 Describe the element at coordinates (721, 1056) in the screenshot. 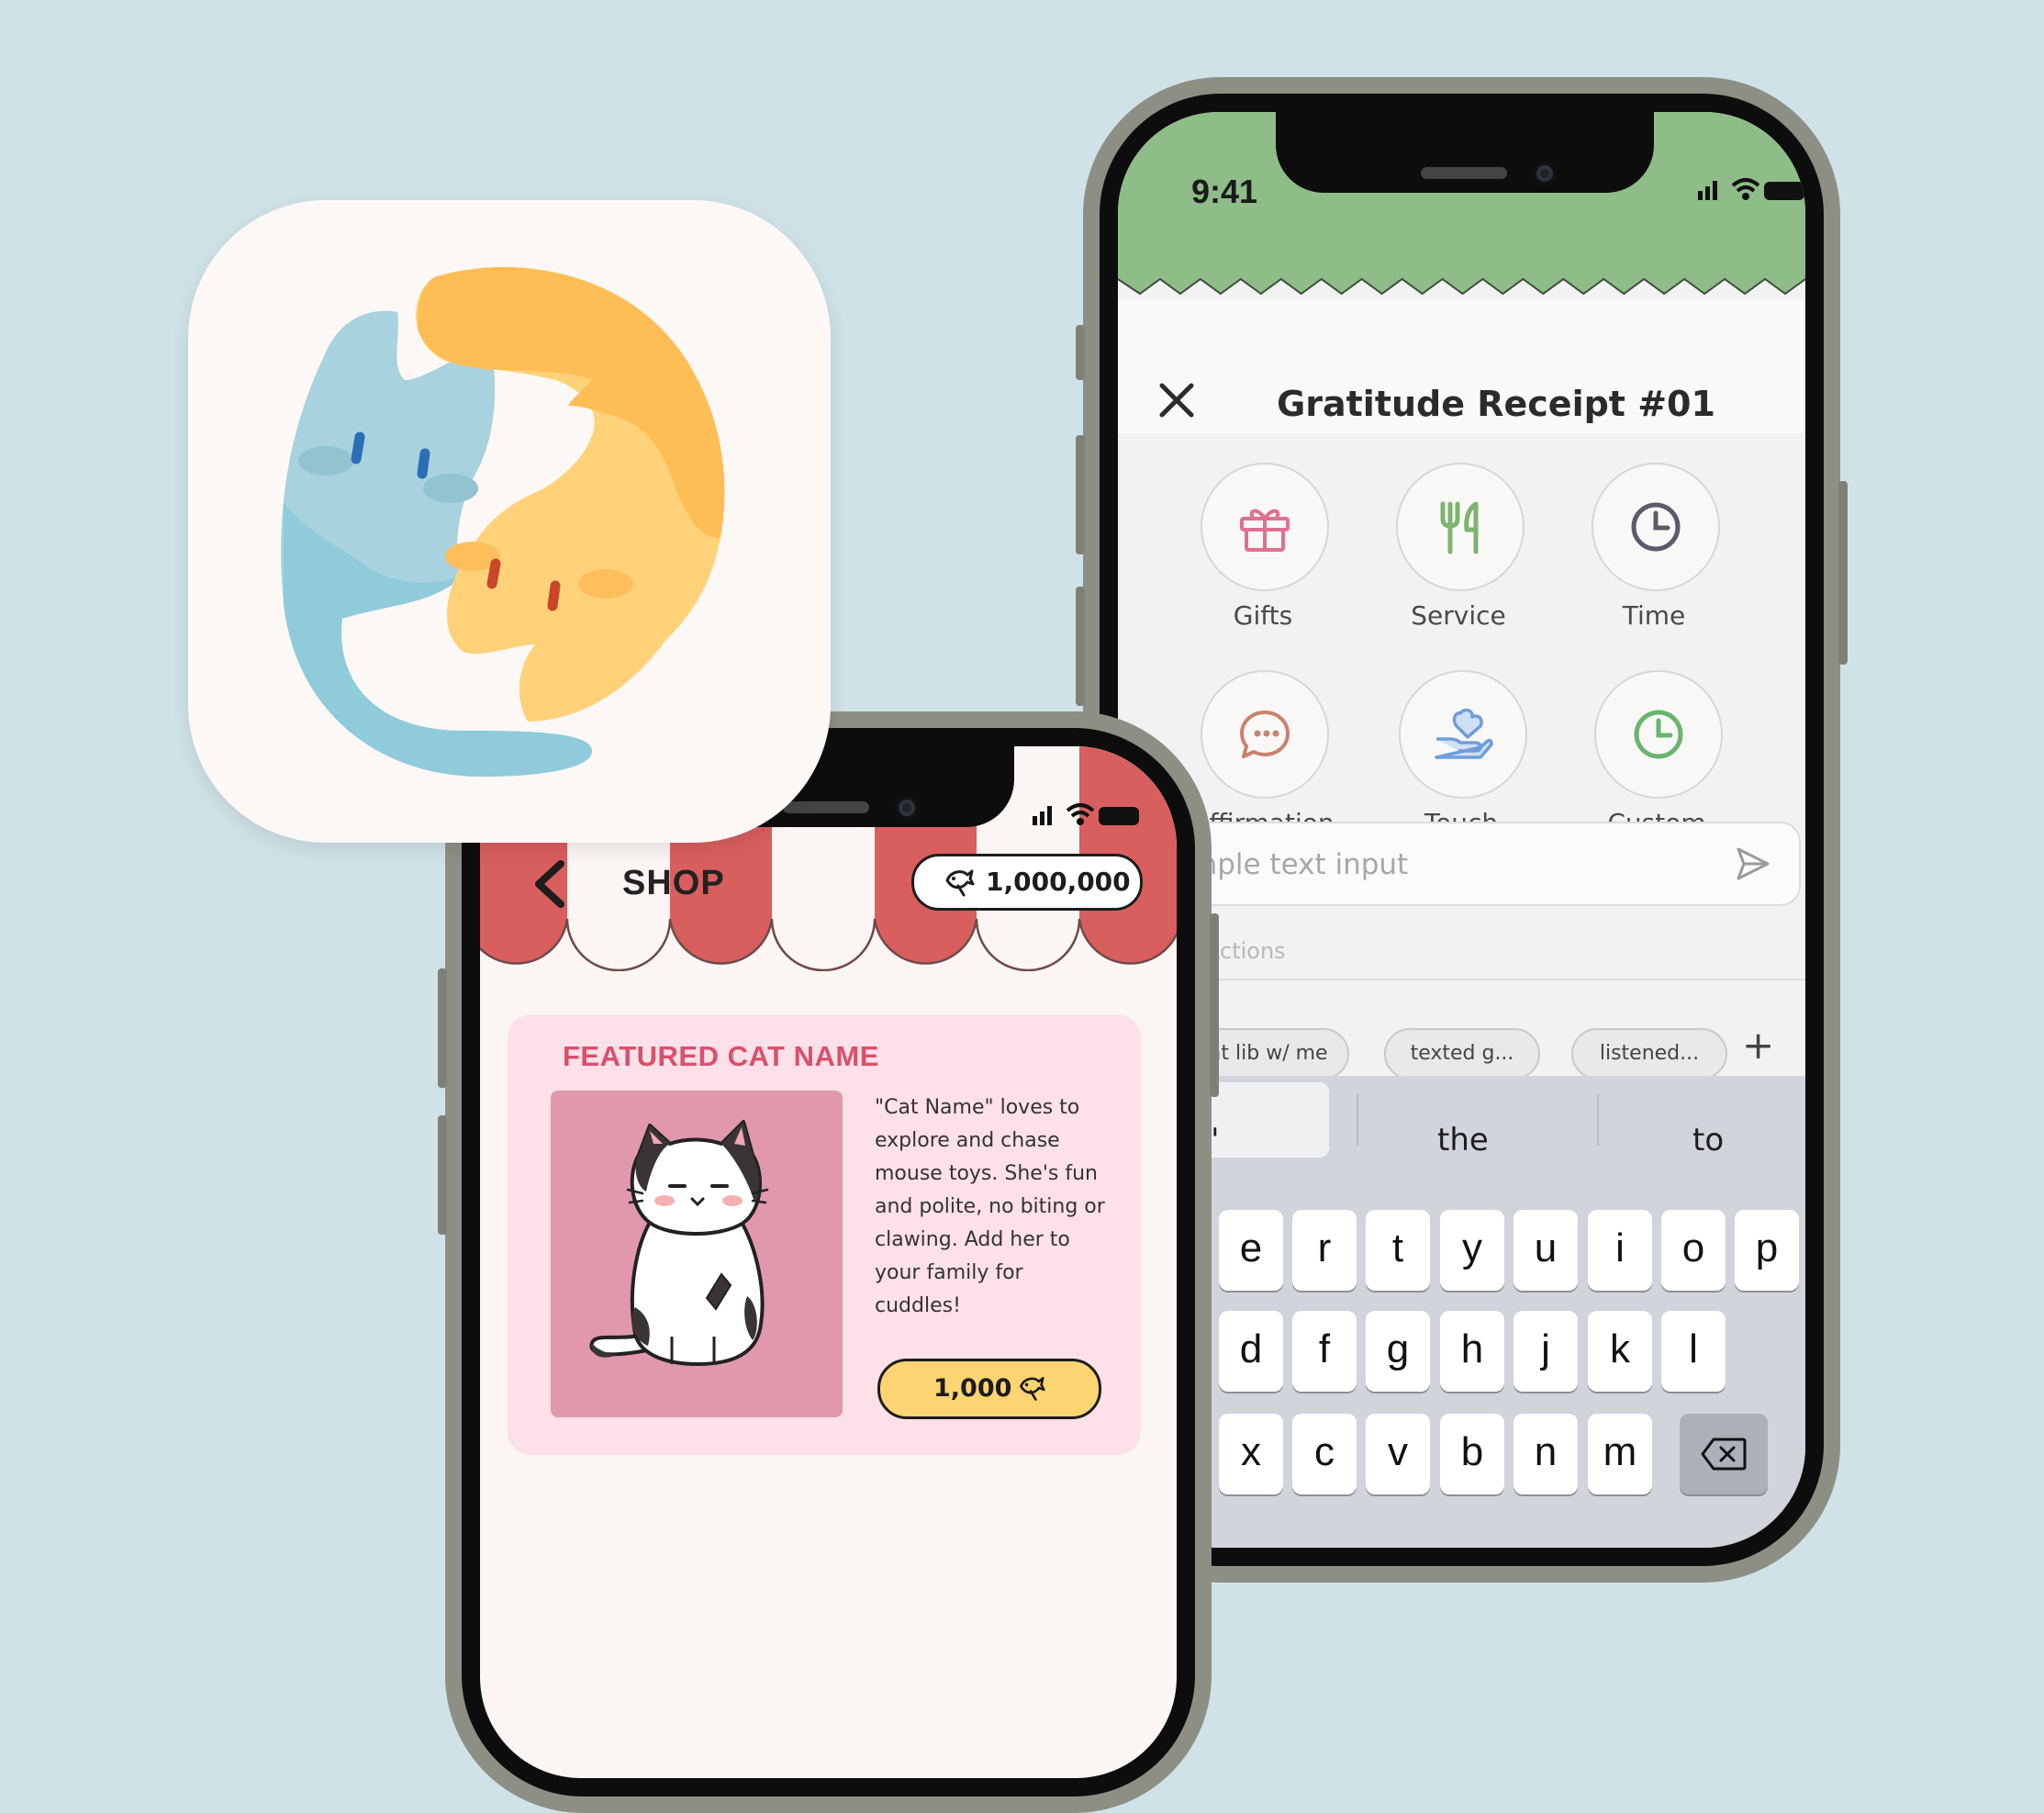

I see `featured-cat-title: FEATURED CAT NAME` at that location.